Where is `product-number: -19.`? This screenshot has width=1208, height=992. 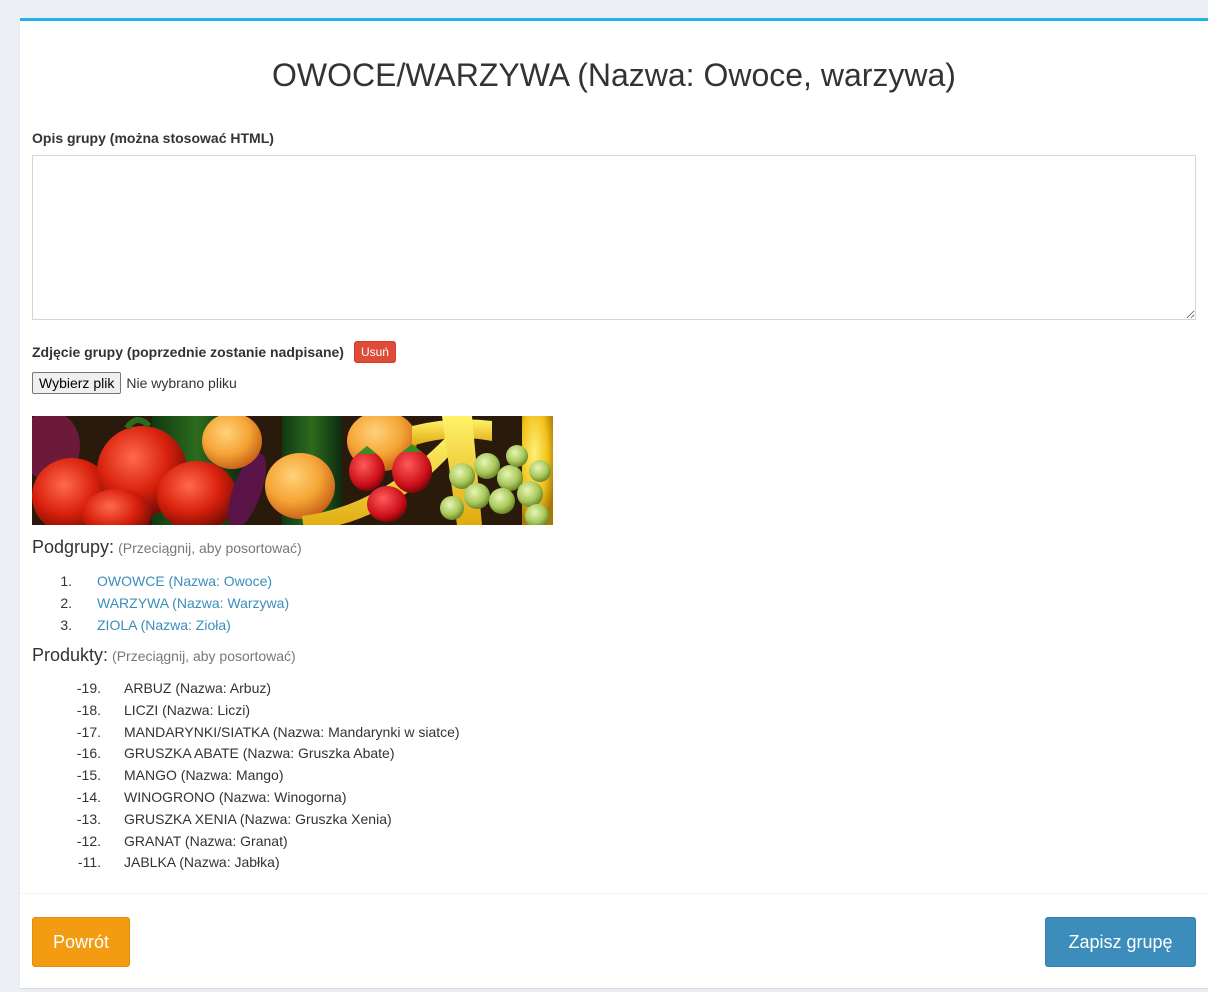
product-number: -19. is located at coordinates (88, 688).